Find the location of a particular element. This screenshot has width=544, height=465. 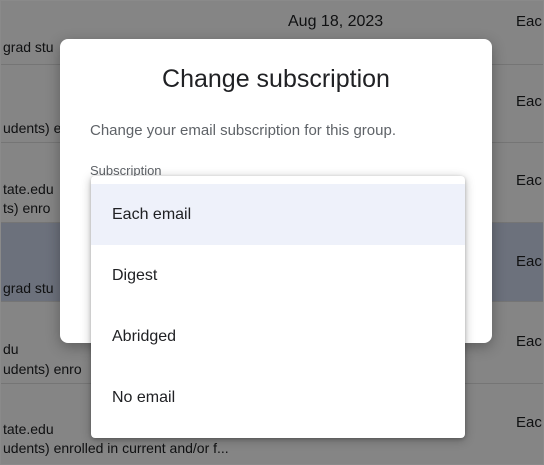

option-no-email: No email is located at coordinates (278, 397).